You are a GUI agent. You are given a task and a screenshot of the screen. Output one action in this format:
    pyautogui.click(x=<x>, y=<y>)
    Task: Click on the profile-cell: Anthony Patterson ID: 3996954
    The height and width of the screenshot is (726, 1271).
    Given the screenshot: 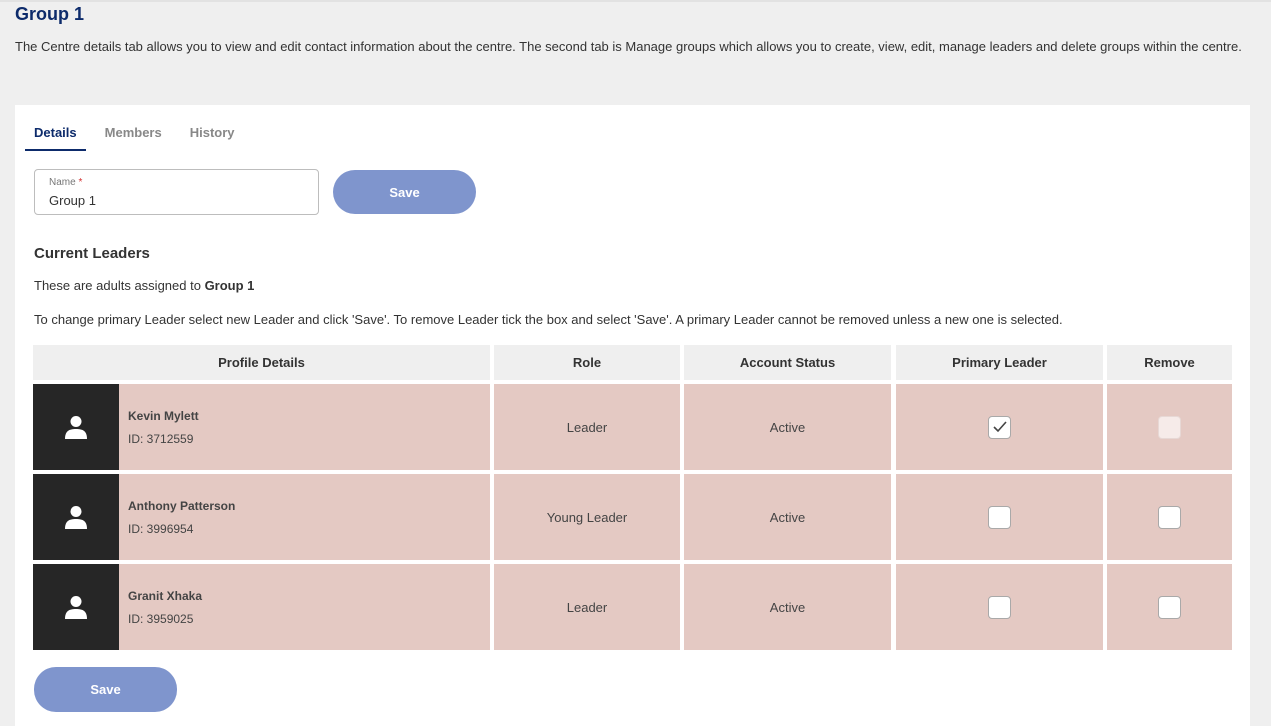 What is the action you would take?
    pyautogui.click(x=261, y=517)
    